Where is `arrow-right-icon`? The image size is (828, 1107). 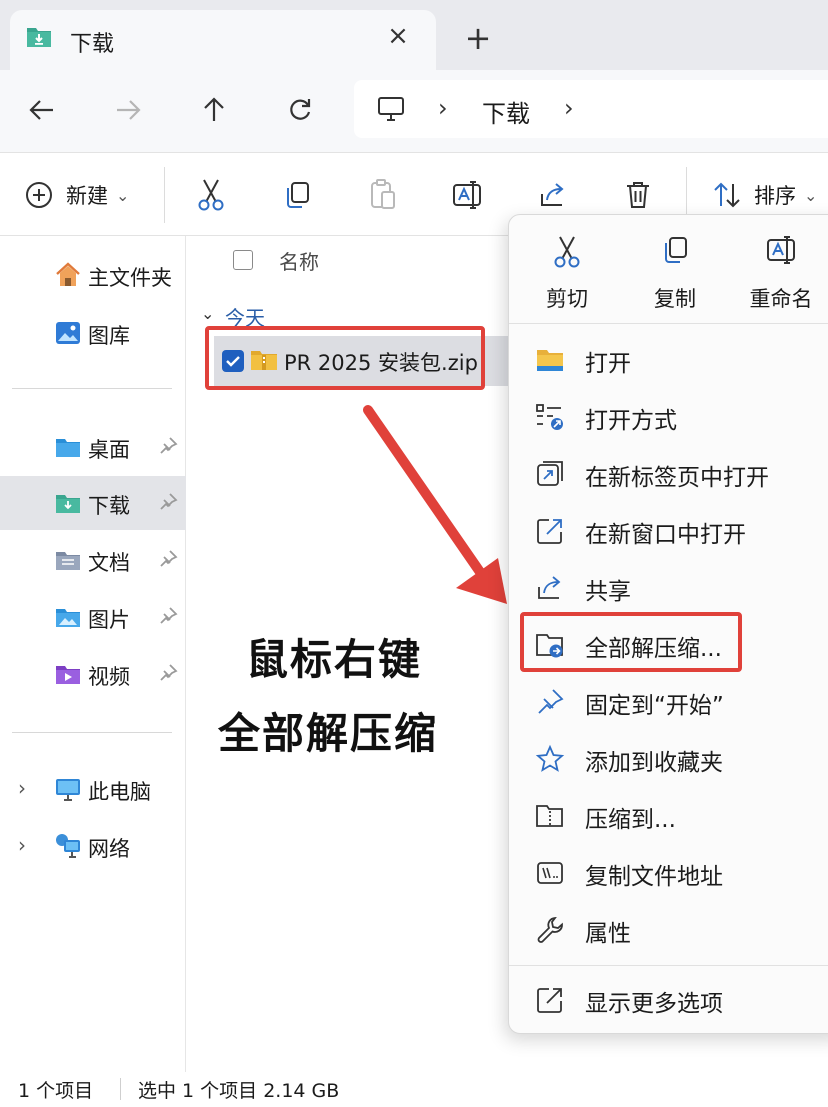 arrow-right-icon is located at coordinates (129, 110).